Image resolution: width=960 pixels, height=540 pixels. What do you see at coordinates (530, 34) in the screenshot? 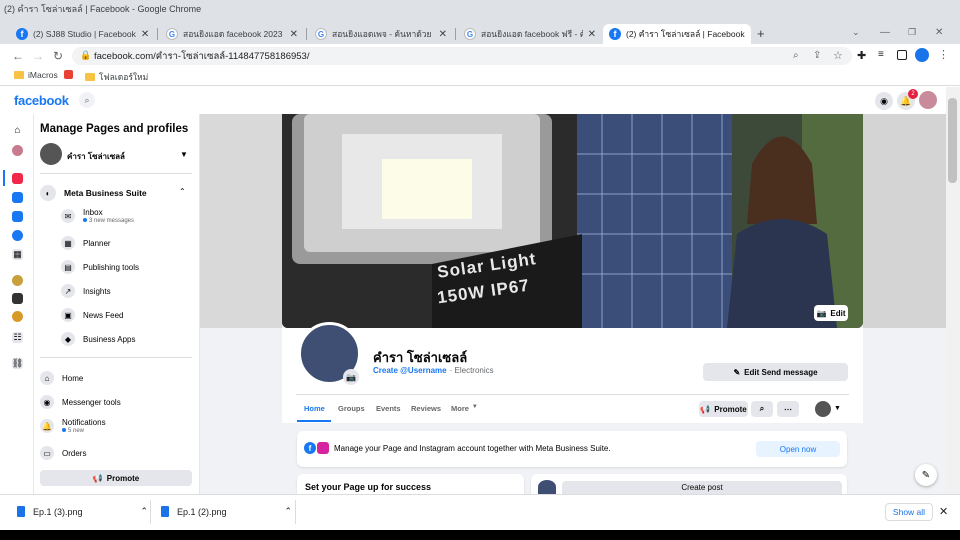
I see `browser-tab-4: G สอนยิงแอด facebook ฟรี - ค้นหาด้วย ✕` at bounding box center [530, 34].